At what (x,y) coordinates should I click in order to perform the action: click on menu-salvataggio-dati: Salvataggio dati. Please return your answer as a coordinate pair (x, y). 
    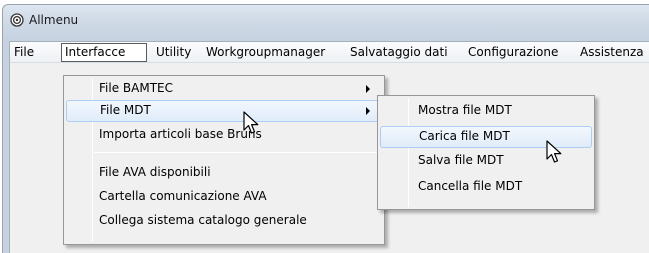
    Looking at the image, I should click on (397, 52).